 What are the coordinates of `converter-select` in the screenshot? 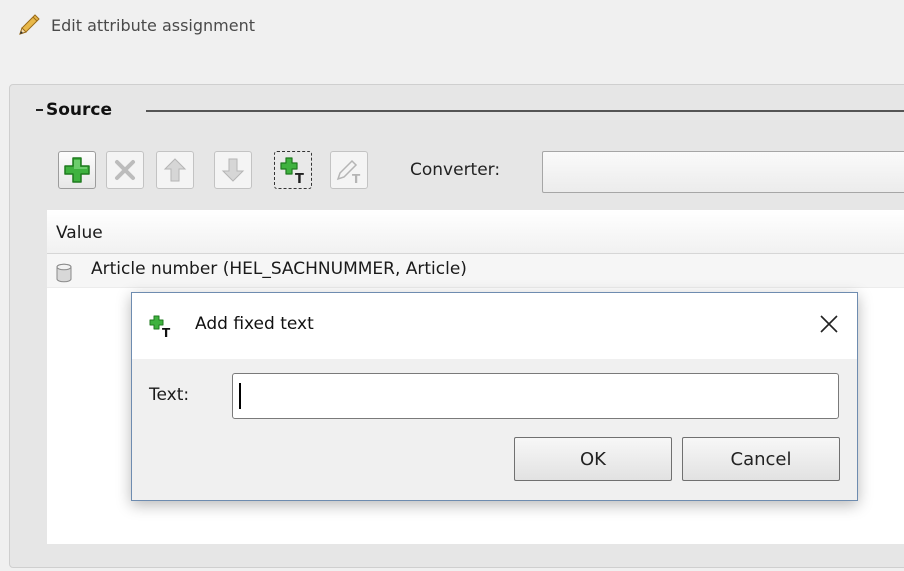 It's located at (723, 172).